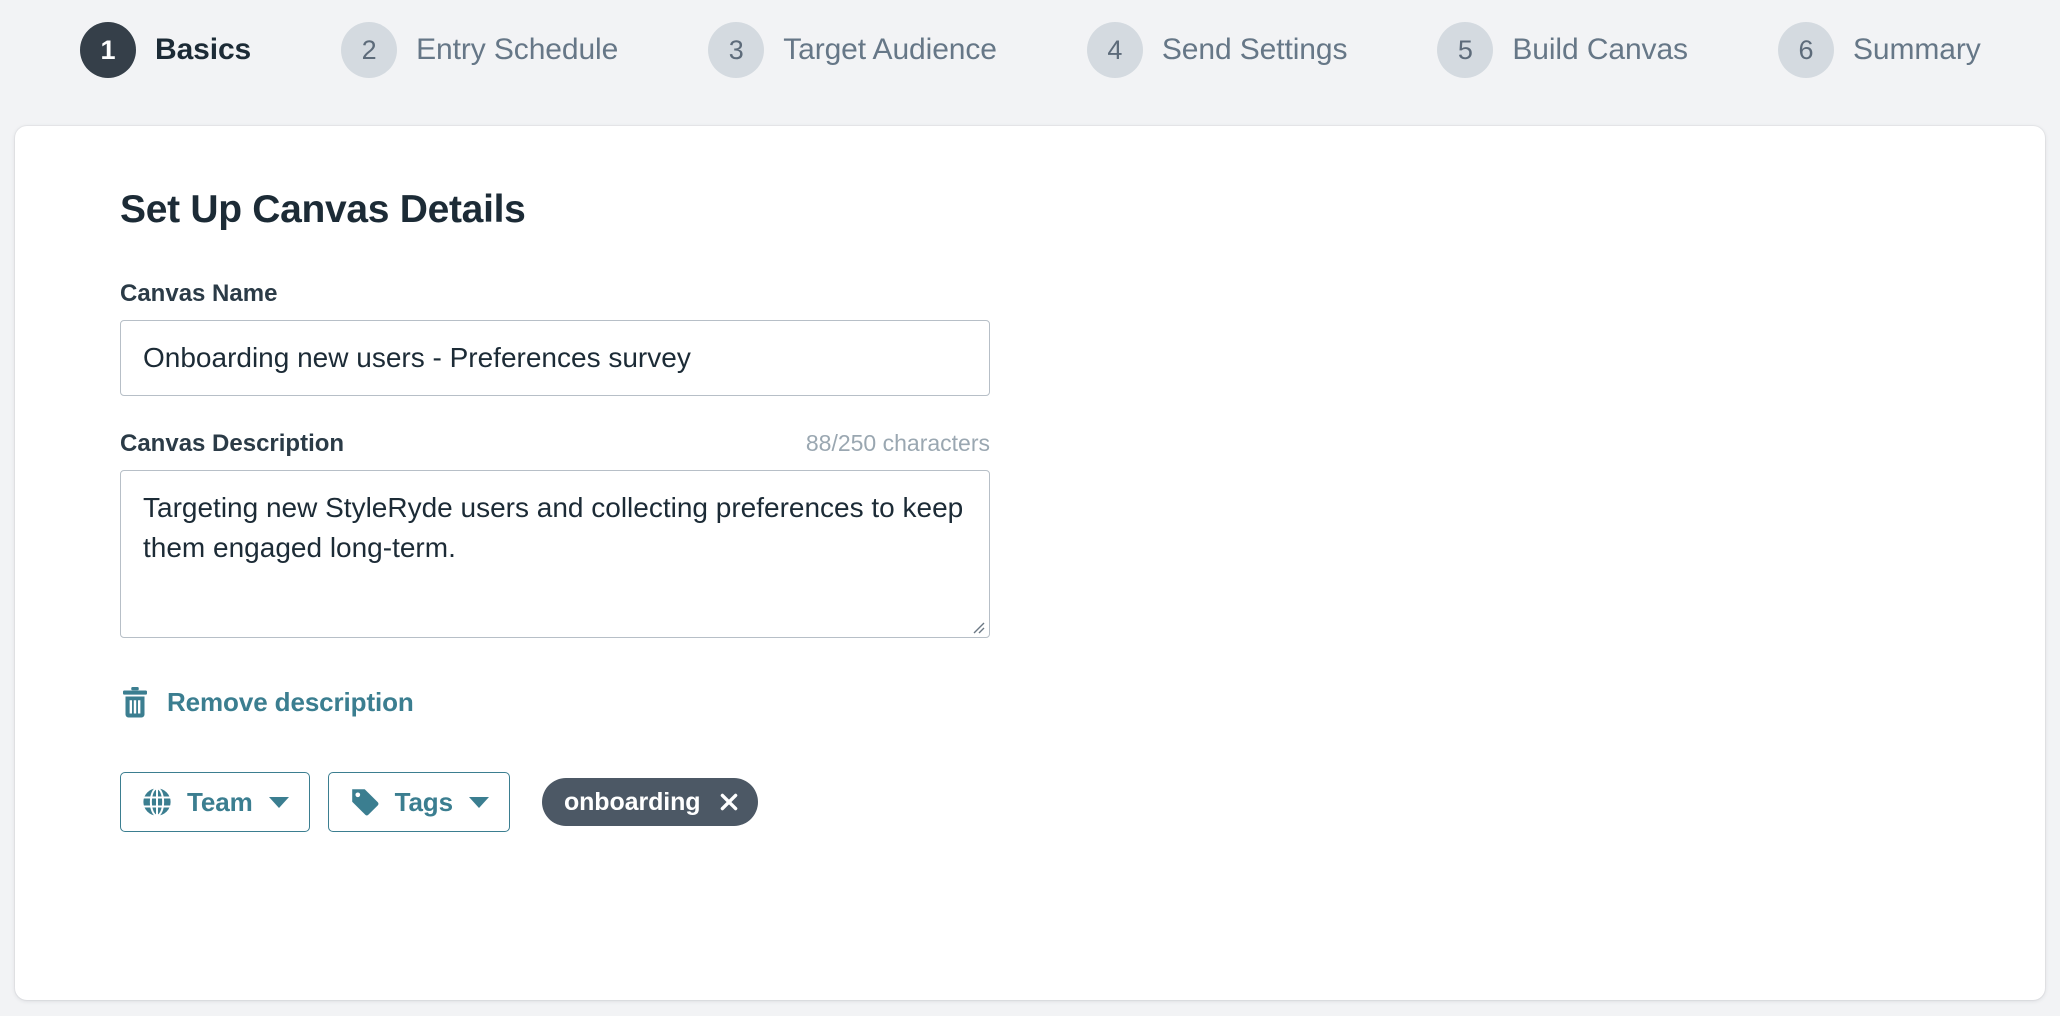 The image size is (2060, 1016). Describe the element at coordinates (157, 802) in the screenshot. I see `globe-icon` at that location.